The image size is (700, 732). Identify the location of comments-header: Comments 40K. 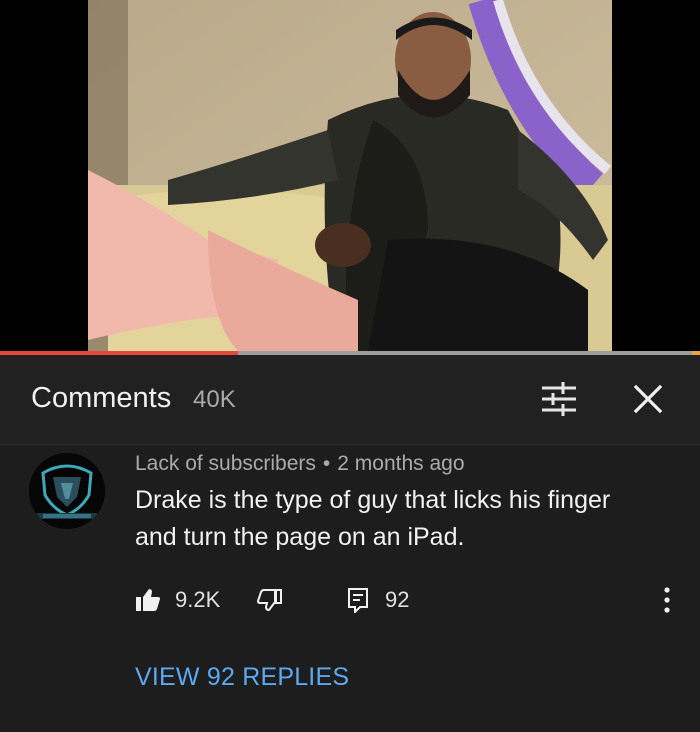
(350, 400).